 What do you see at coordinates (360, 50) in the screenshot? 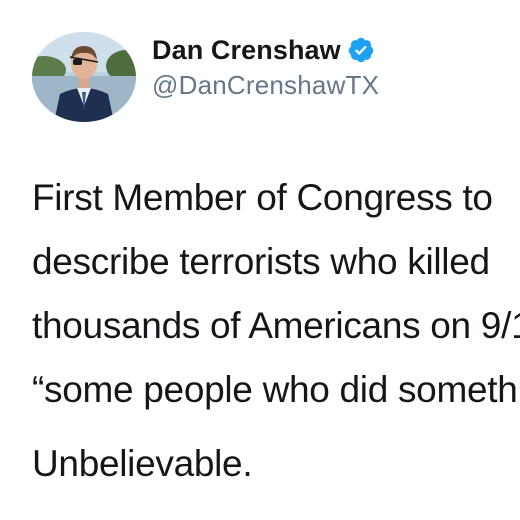
I see `verified-badge-icon` at bounding box center [360, 50].